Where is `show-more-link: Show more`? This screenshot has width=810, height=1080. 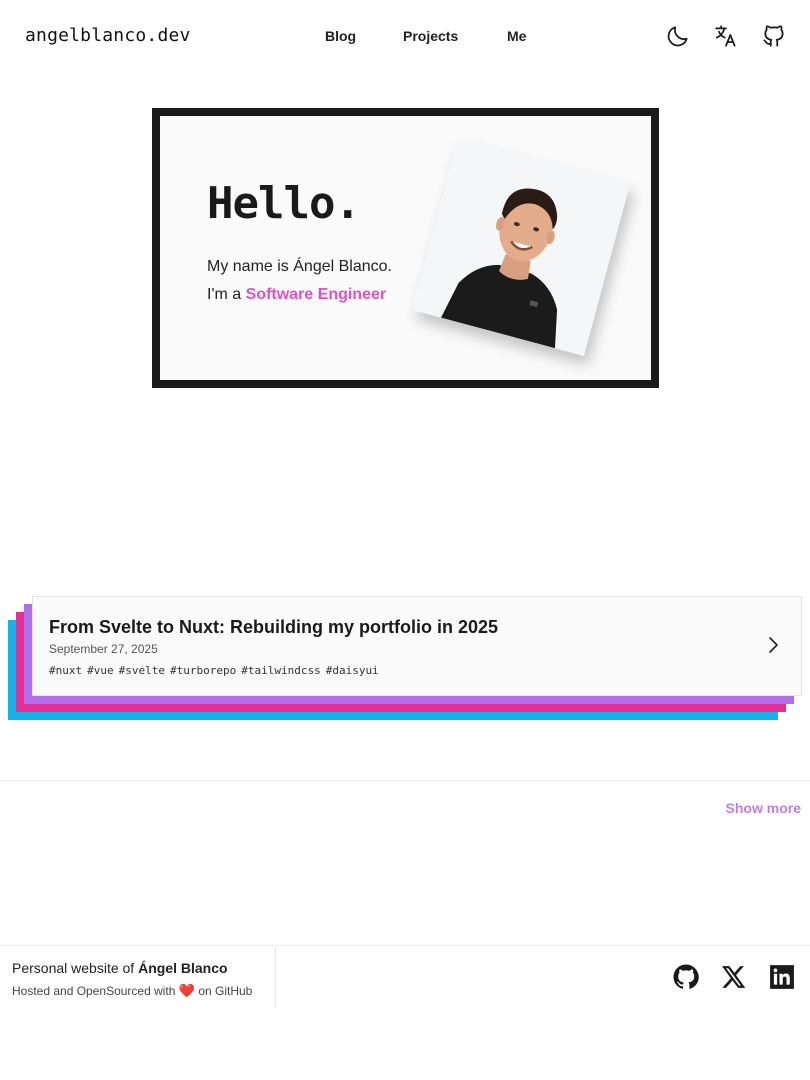 show-more-link: Show more is located at coordinates (763, 808).